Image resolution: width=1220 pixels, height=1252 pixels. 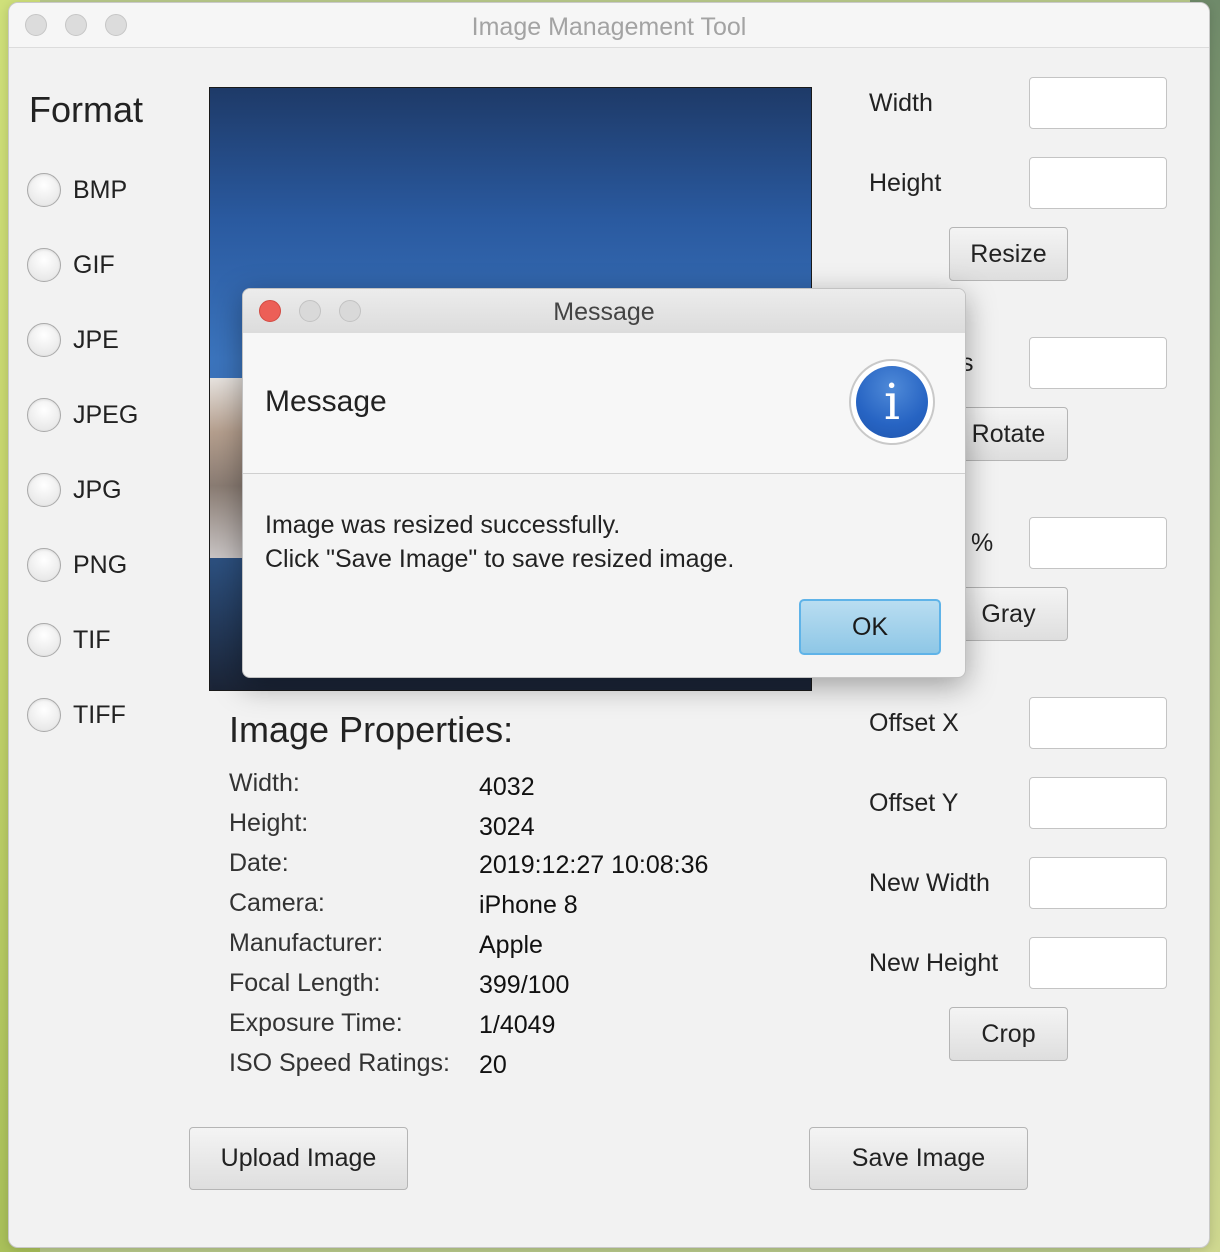 I want to click on offset-x-label: Offset X, so click(x=914, y=723).